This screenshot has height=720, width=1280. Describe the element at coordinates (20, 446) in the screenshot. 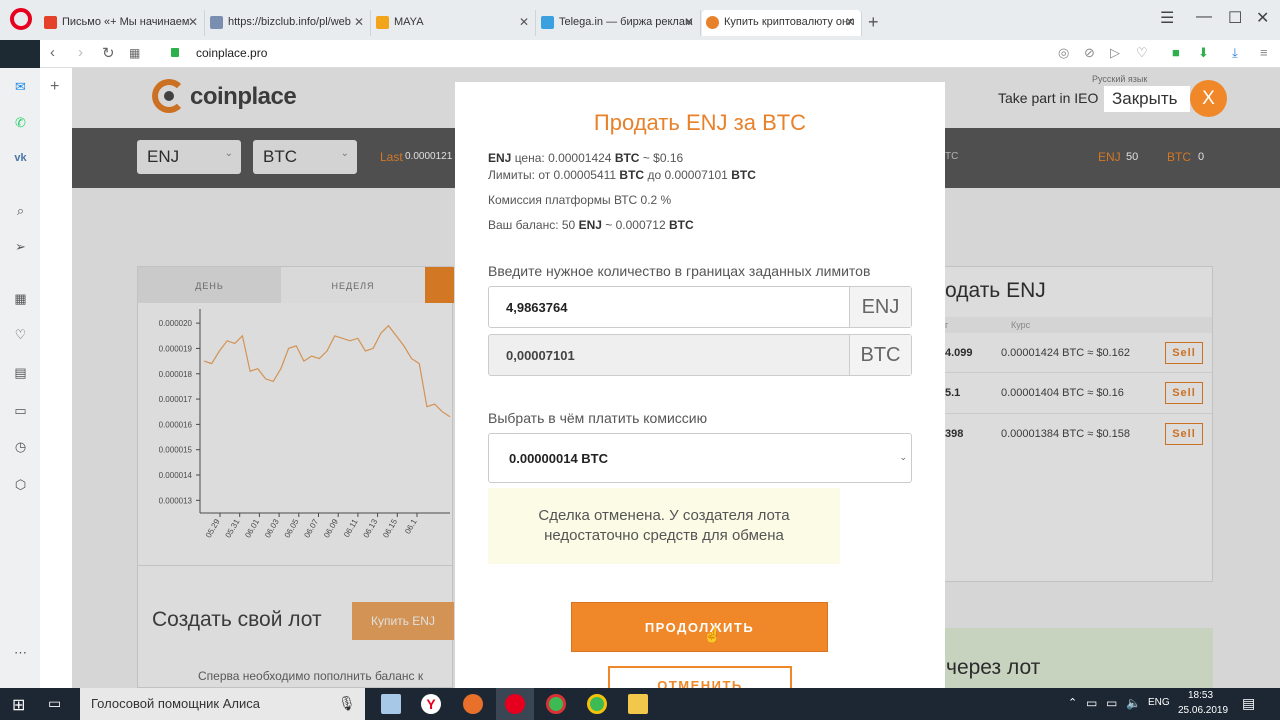

I see `history-icon: ◷` at that location.